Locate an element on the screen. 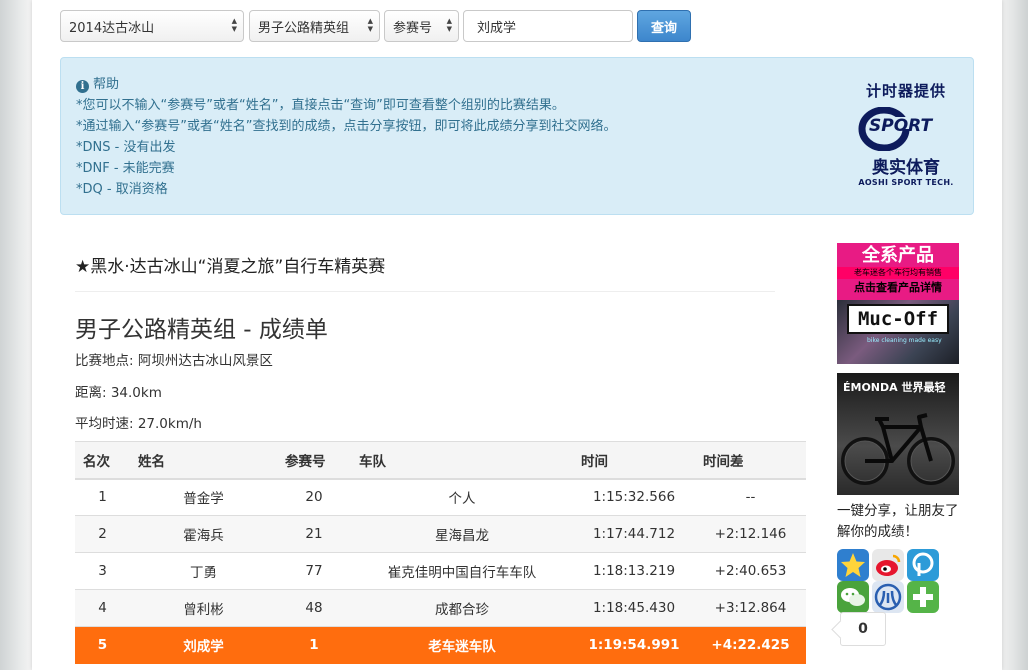 This screenshot has width=1028, height=670. cell-name: 丁勇 is located at coordinates (203, 571).